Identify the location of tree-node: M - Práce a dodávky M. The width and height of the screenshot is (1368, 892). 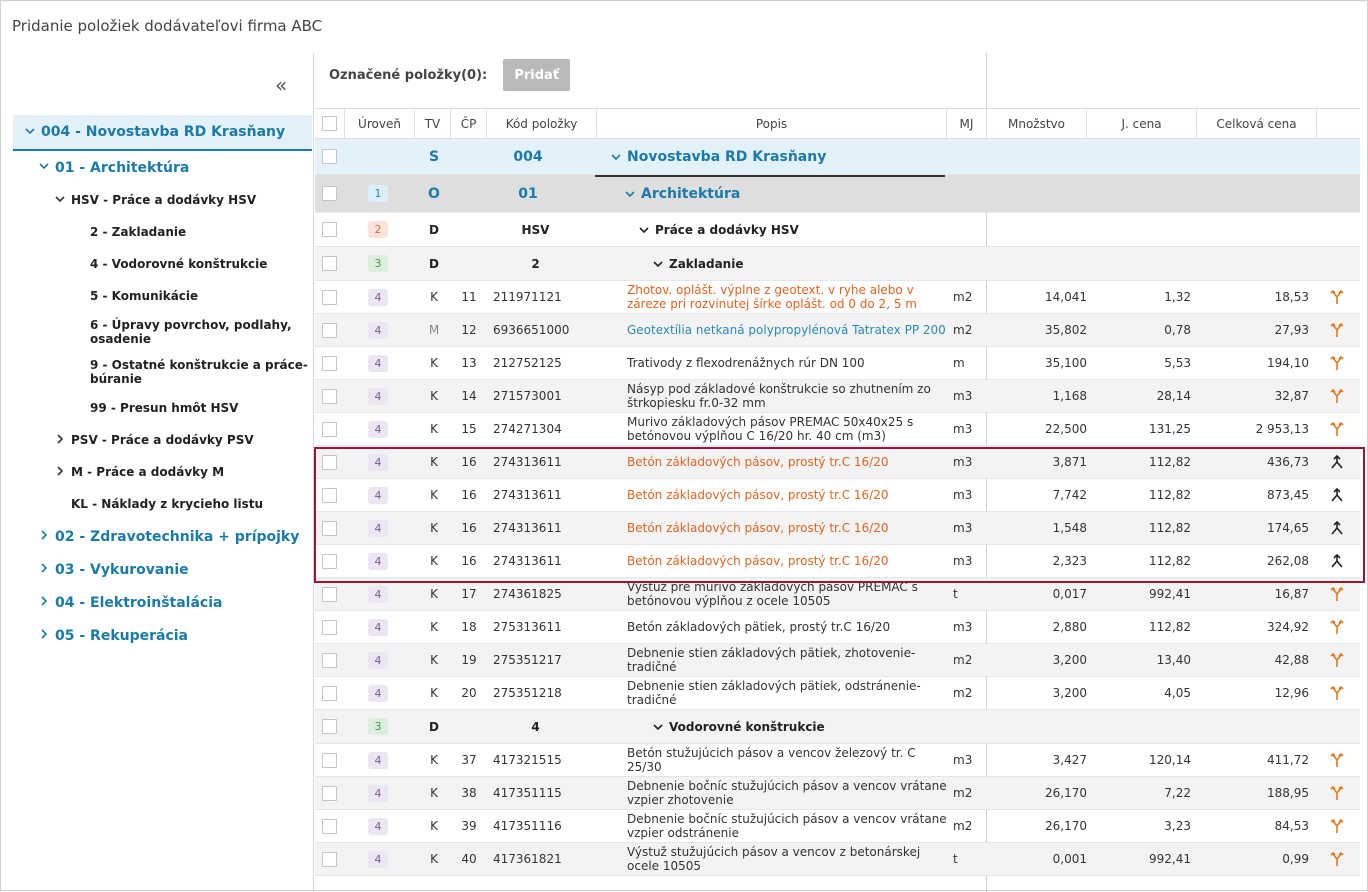
(162, 472).